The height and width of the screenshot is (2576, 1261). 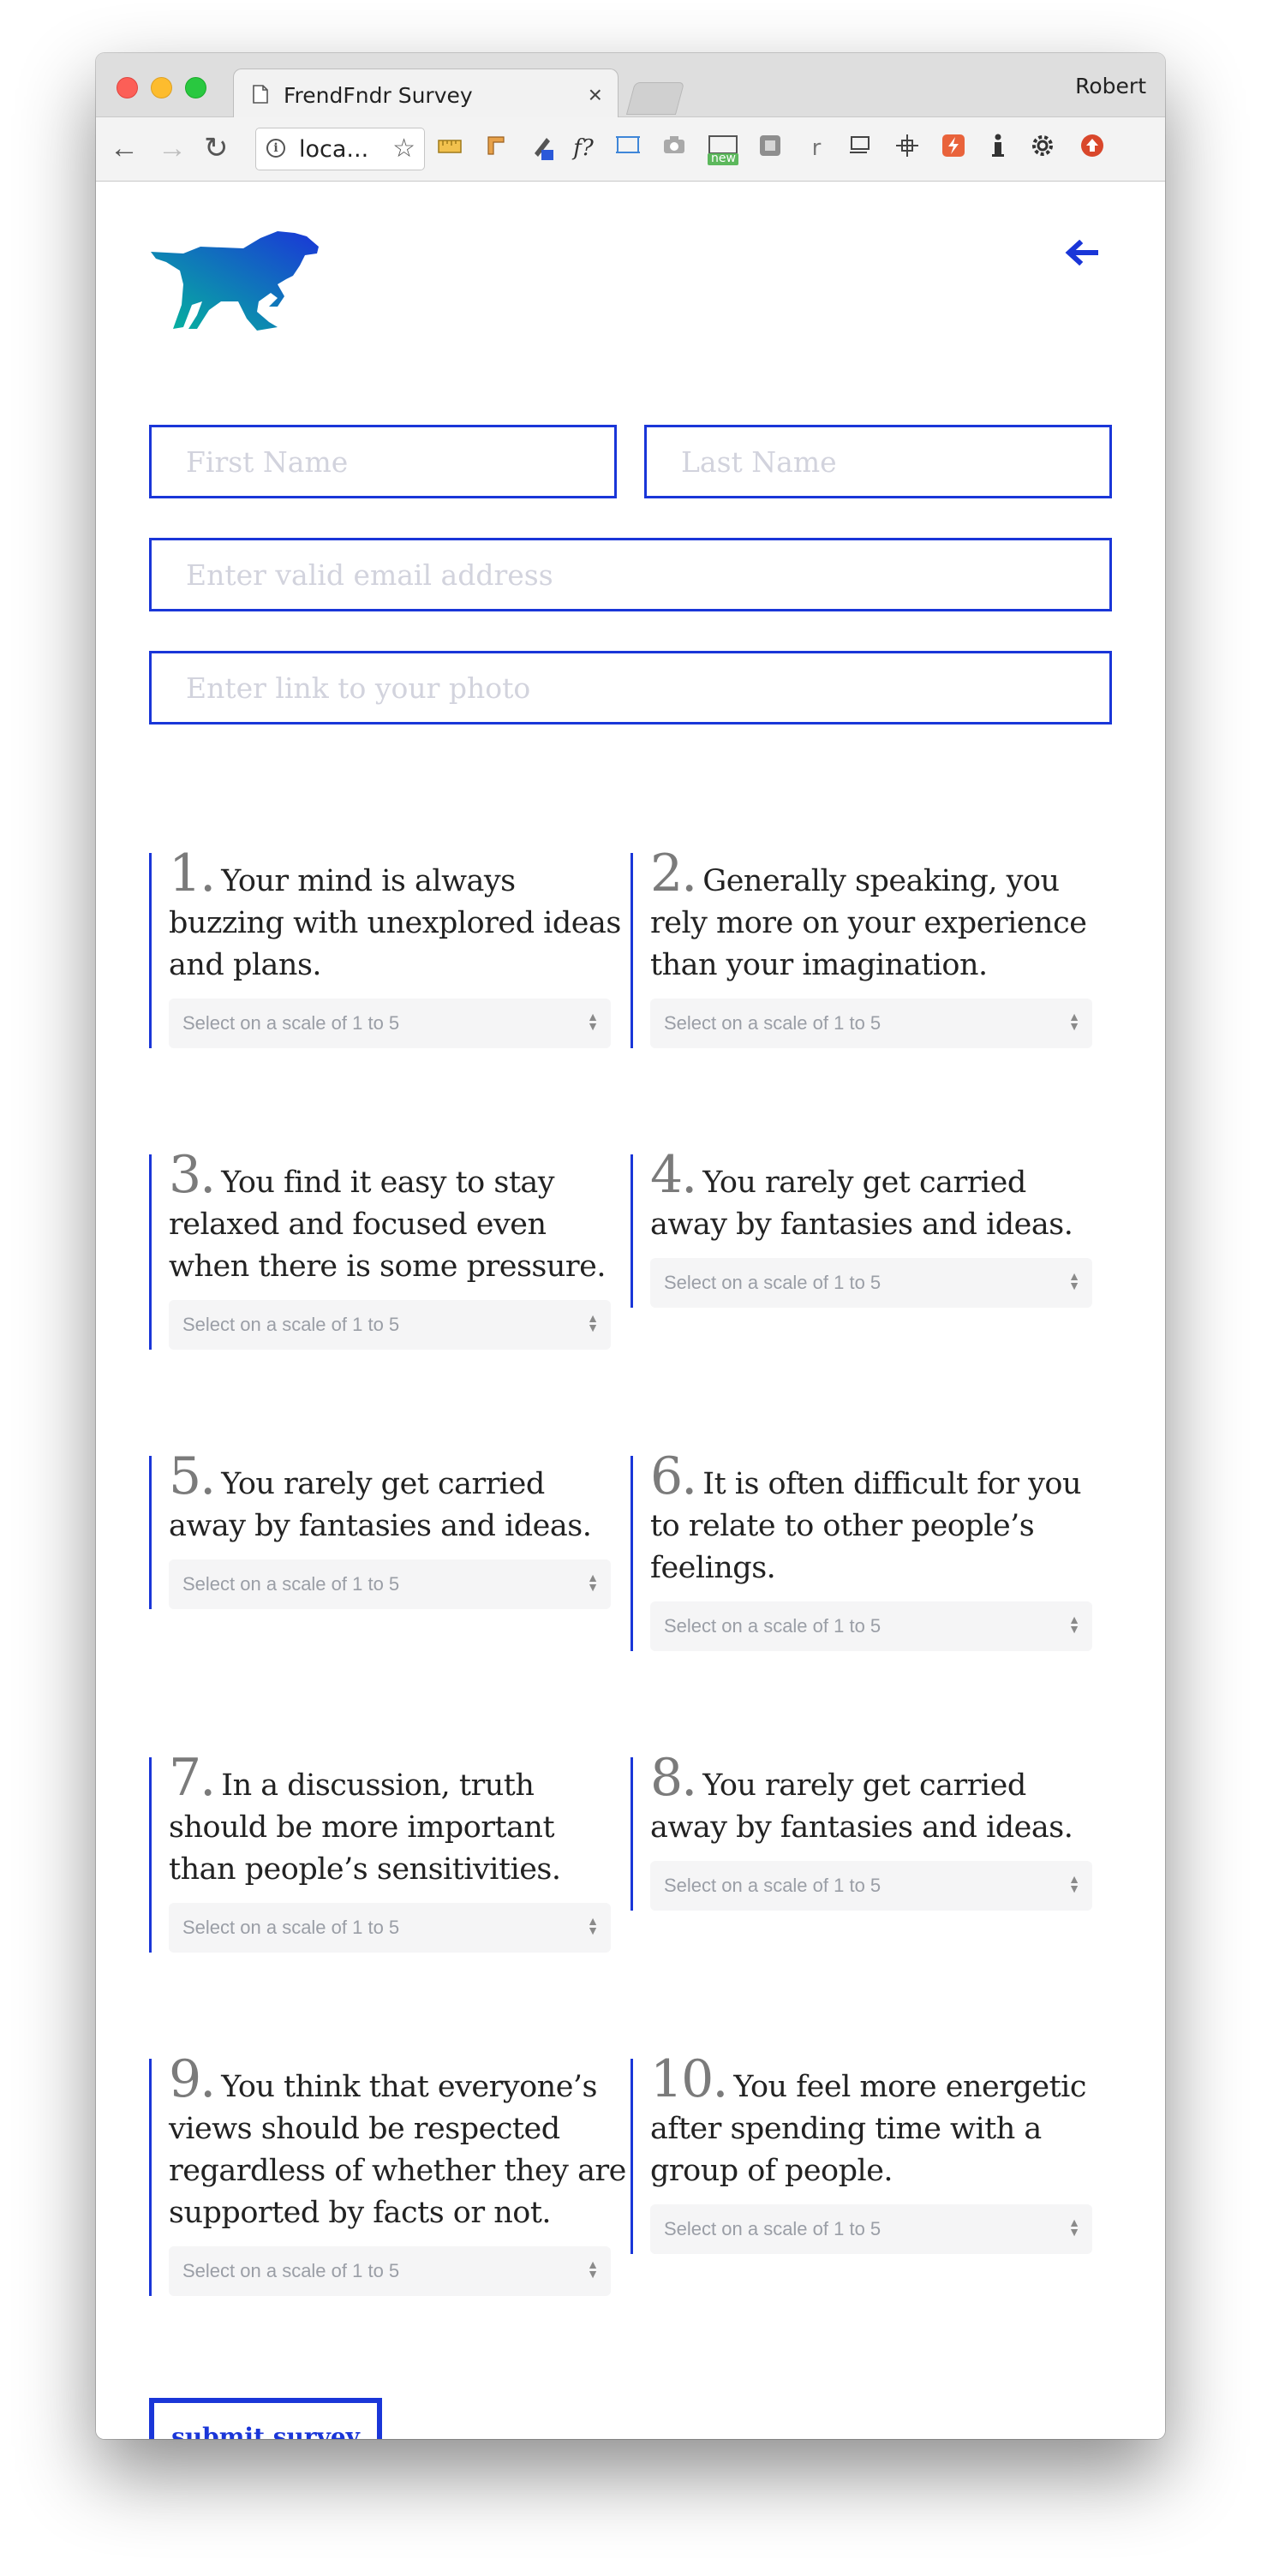 What do you see at coordinates (584, 149) in the screenshot?
I see `font-detector-icon: f?` at bounding box center [584, 149].